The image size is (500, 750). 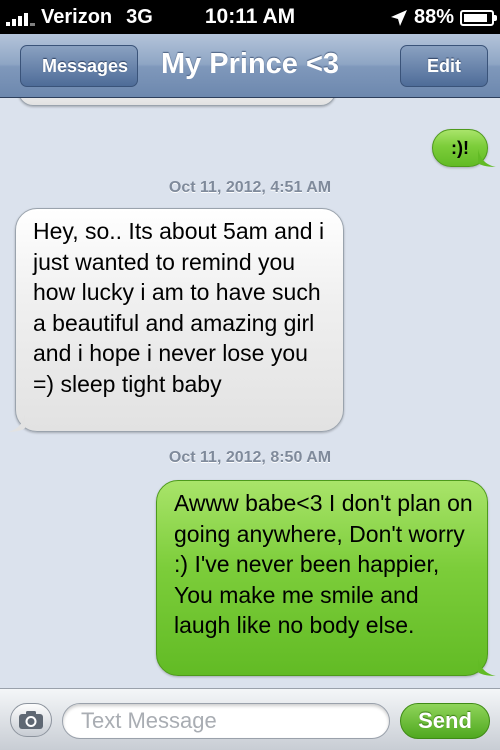 I want to click on message-bubble-partial, so click(x=177, y=102).